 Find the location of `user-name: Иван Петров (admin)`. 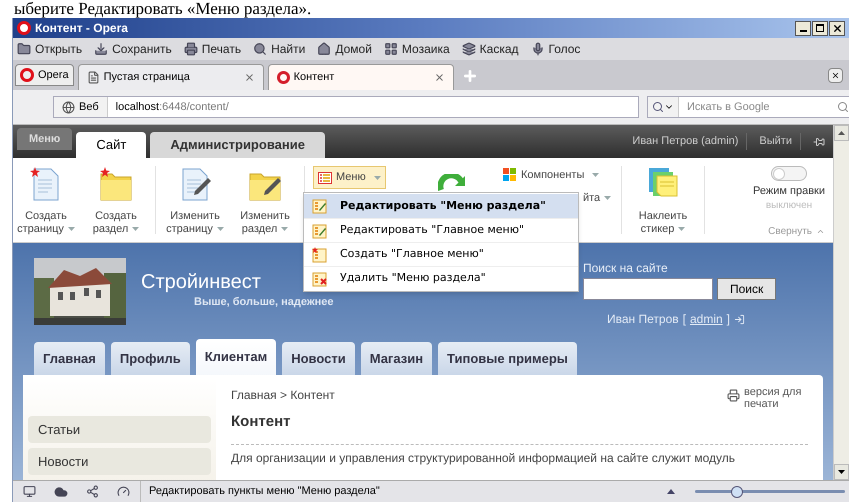

user-name: Иван Петров (admin) is located at coordinates (686, 141).